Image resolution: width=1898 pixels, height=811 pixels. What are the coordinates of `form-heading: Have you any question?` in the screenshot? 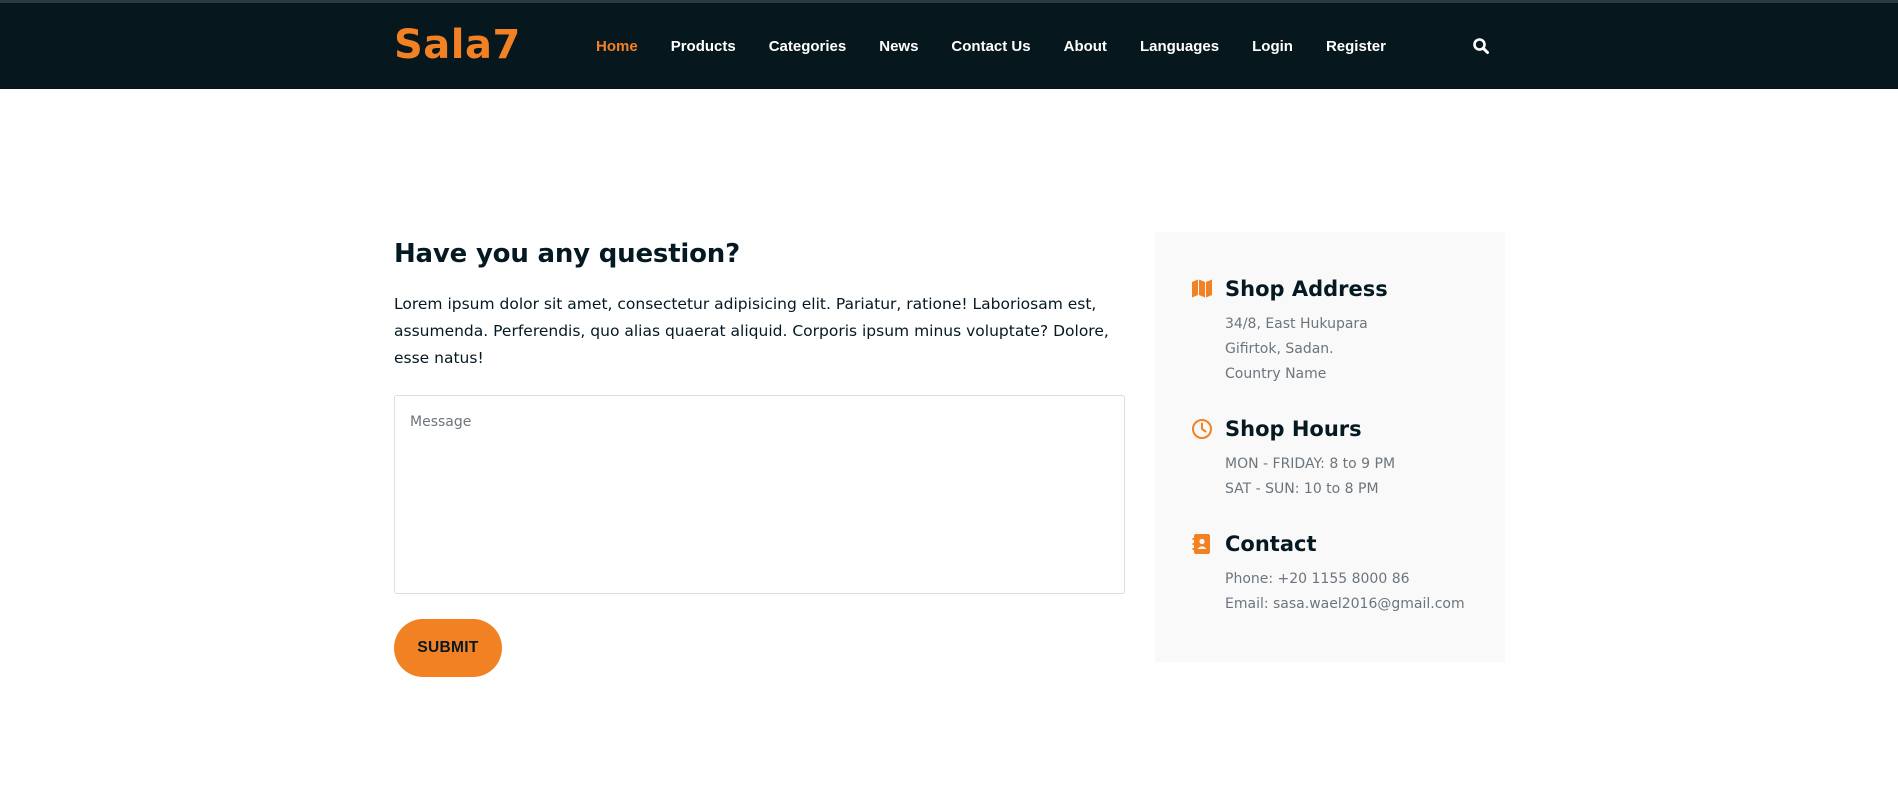 It's located at (567, 254).